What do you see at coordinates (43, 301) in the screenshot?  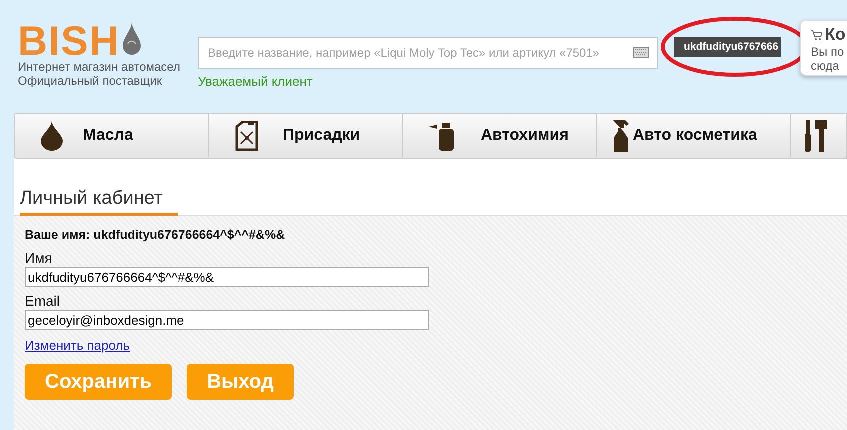 I see `field-label: Email` at bounding box center [43, 301].